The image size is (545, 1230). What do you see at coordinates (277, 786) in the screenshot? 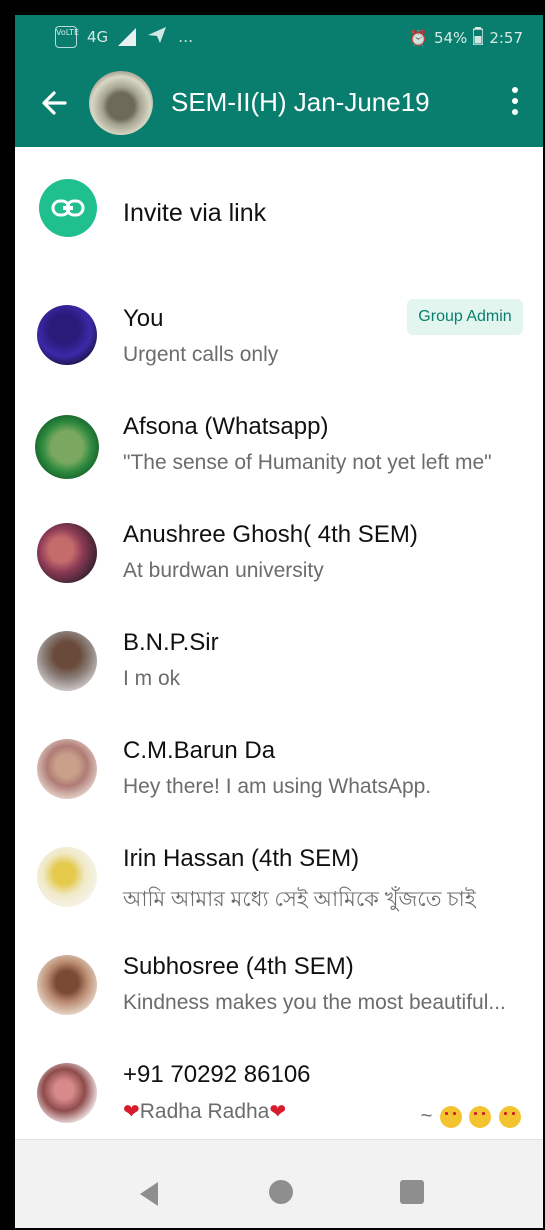
I see `member-status: Hey there! I am using WhatsApp.` at bounding box center [277, 786].